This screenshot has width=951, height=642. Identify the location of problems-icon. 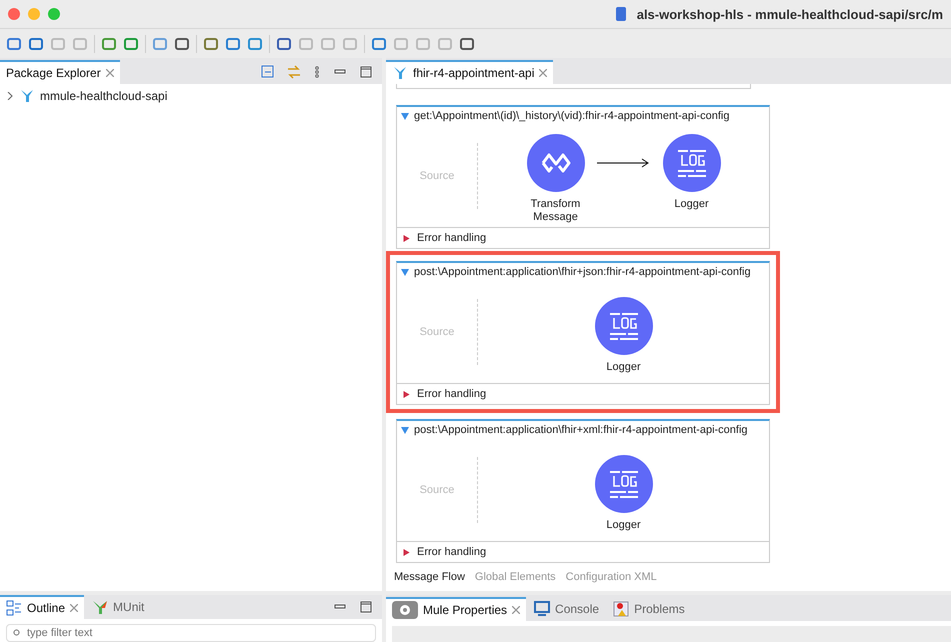
(621, 609).